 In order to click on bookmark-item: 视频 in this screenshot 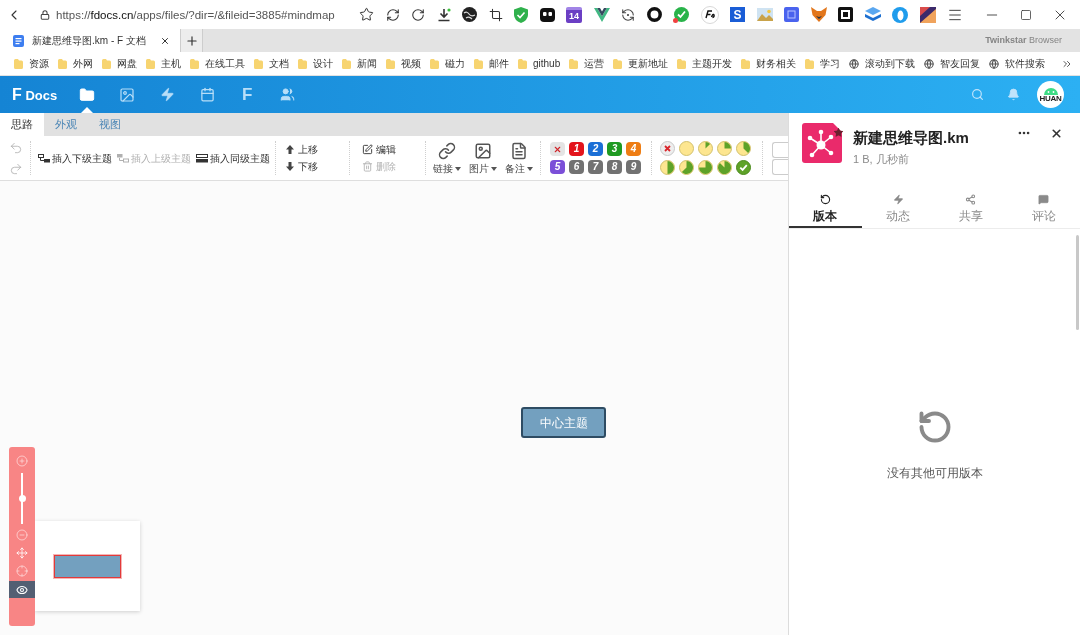, I will do `click(403, 63)`.